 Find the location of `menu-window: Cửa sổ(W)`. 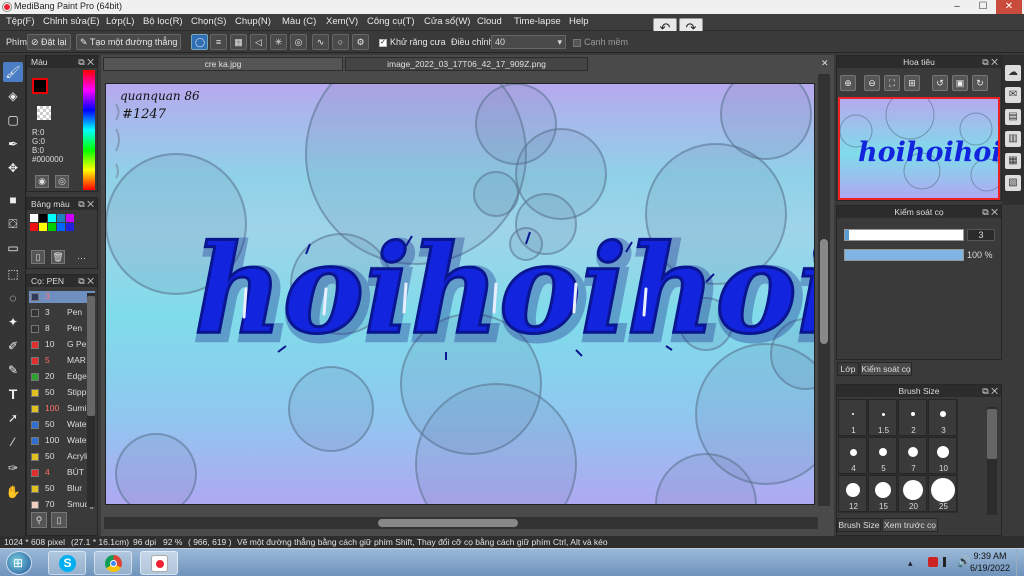

menu-window: Cửa sổ(W) is located at coordinates (447, 21).